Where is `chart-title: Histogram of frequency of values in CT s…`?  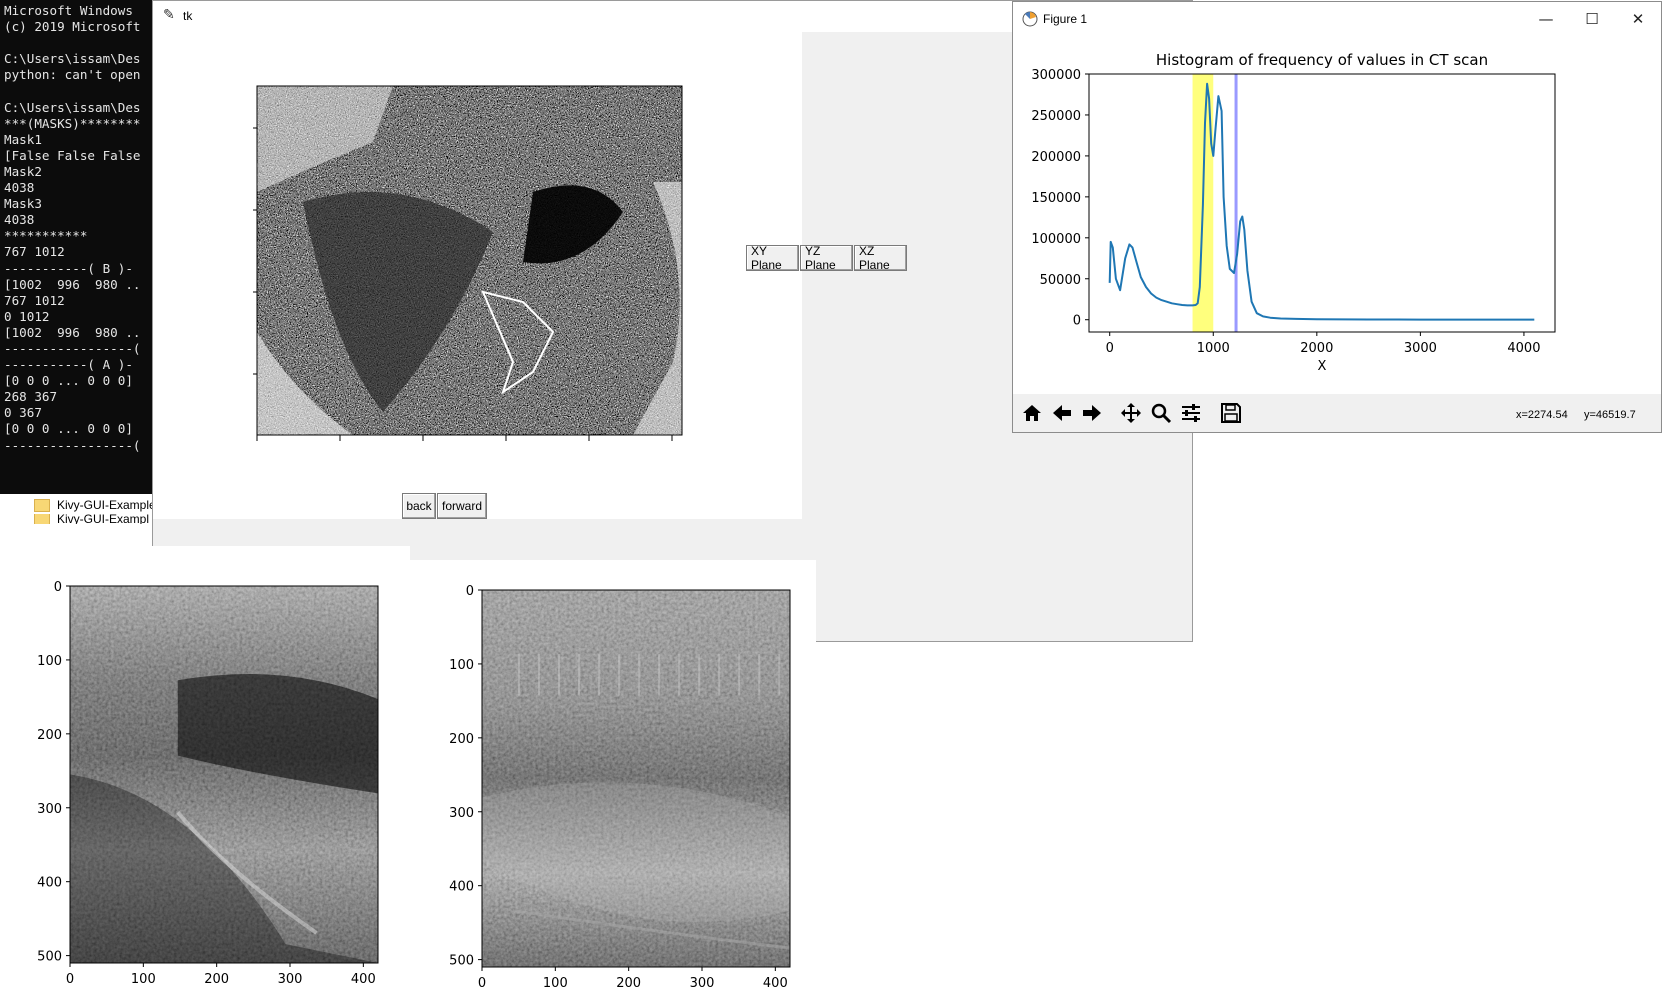
chart-title: Histogram of frequency of values in CT s… is located at coordinates (1322, 60).